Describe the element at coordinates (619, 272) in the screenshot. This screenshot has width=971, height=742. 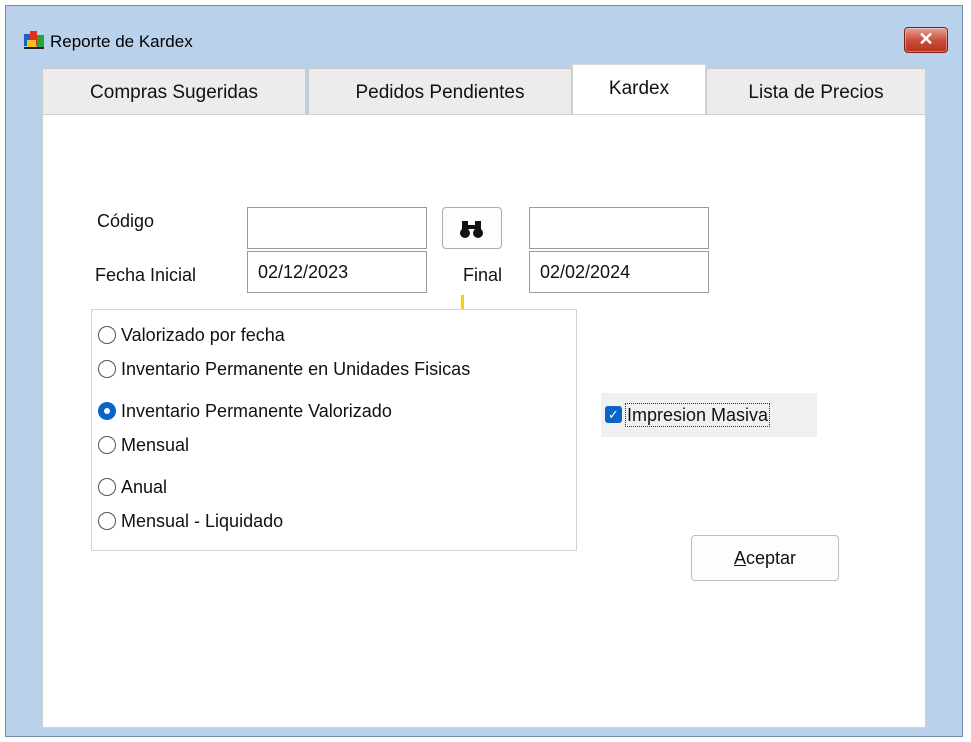
I see `fecha-final-input` at that location.